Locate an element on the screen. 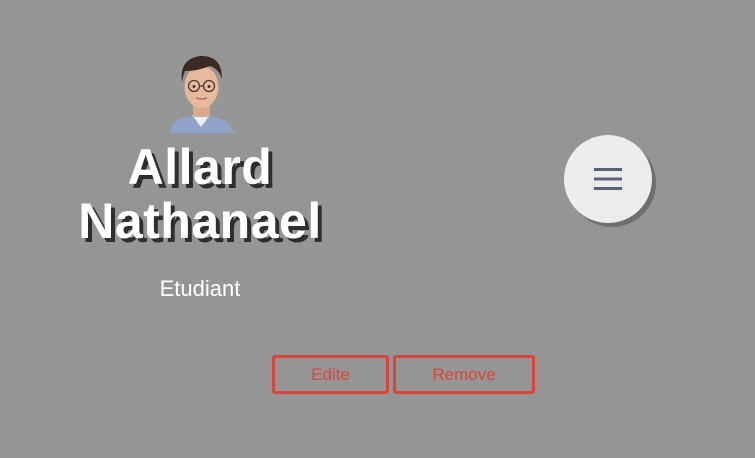 The width and height of the screenshot is (755, 458). remove-button: Remove is located at coordinates (464, 374).